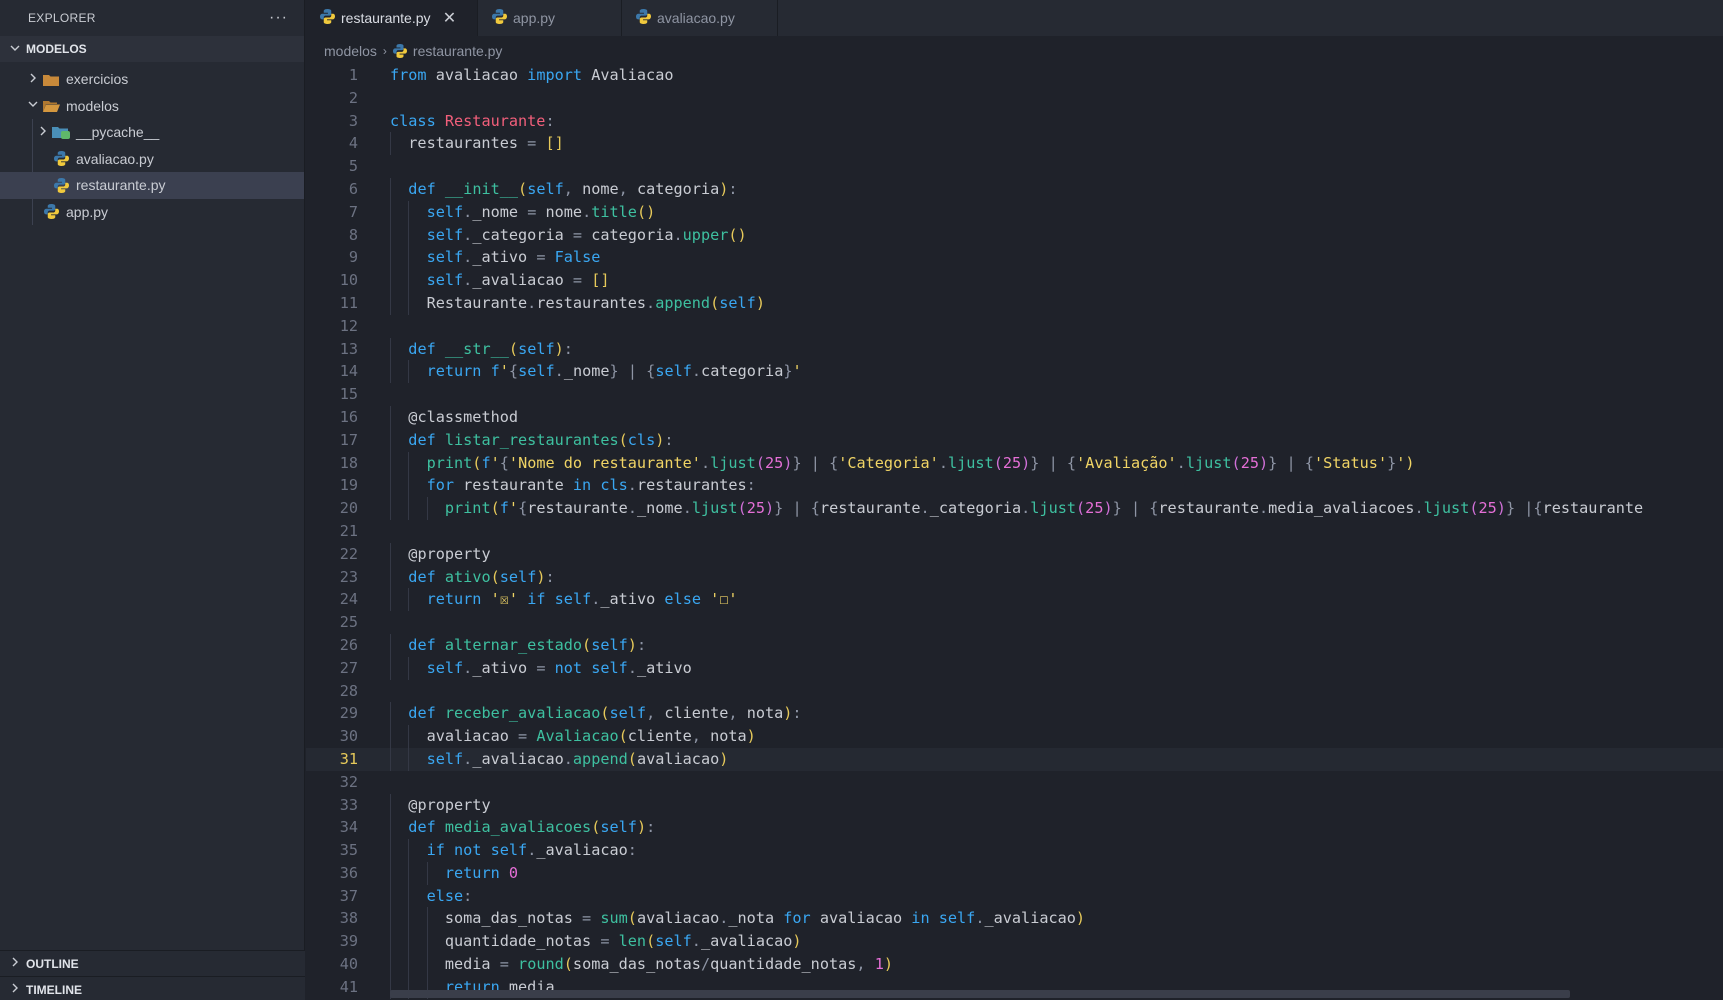  What do you see at coordinates (56, 49) in the screenshot?
I see `workspace-name: MODELOS` at bounding box center [56, 49].